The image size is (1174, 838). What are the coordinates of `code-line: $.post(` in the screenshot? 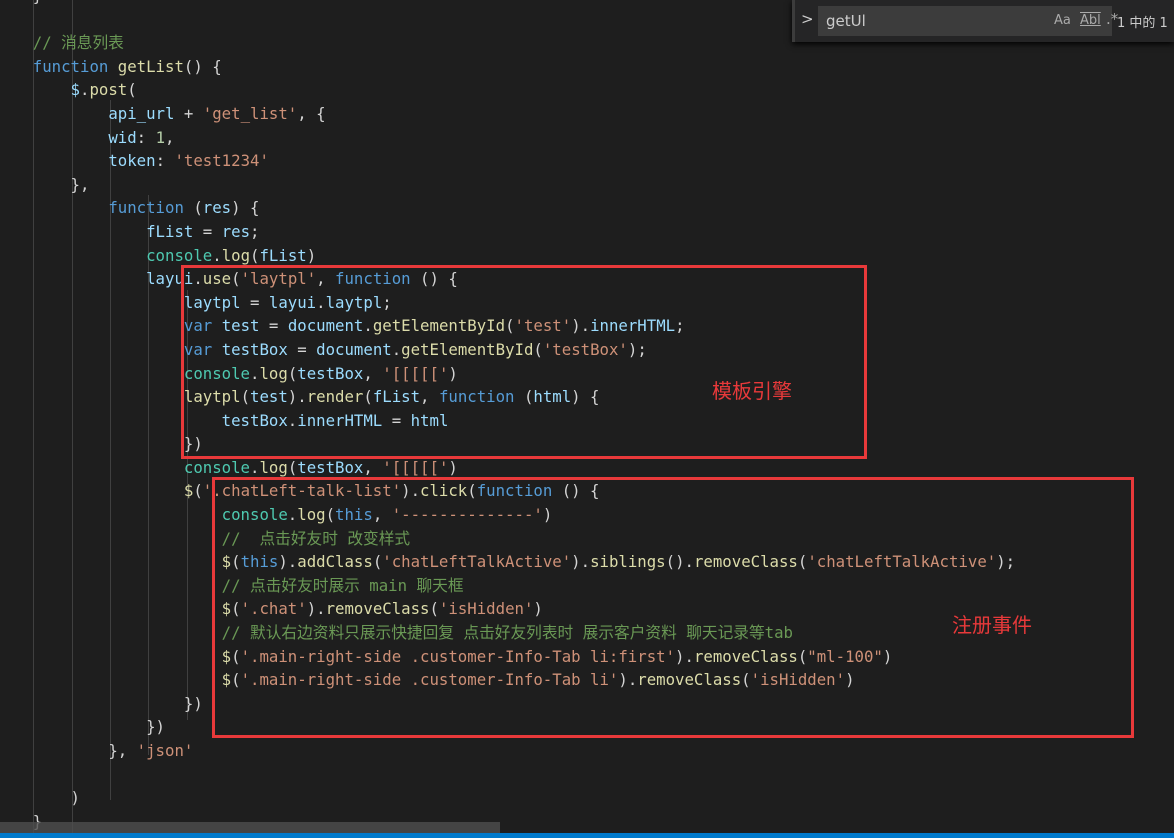 It's located at (507, 90).